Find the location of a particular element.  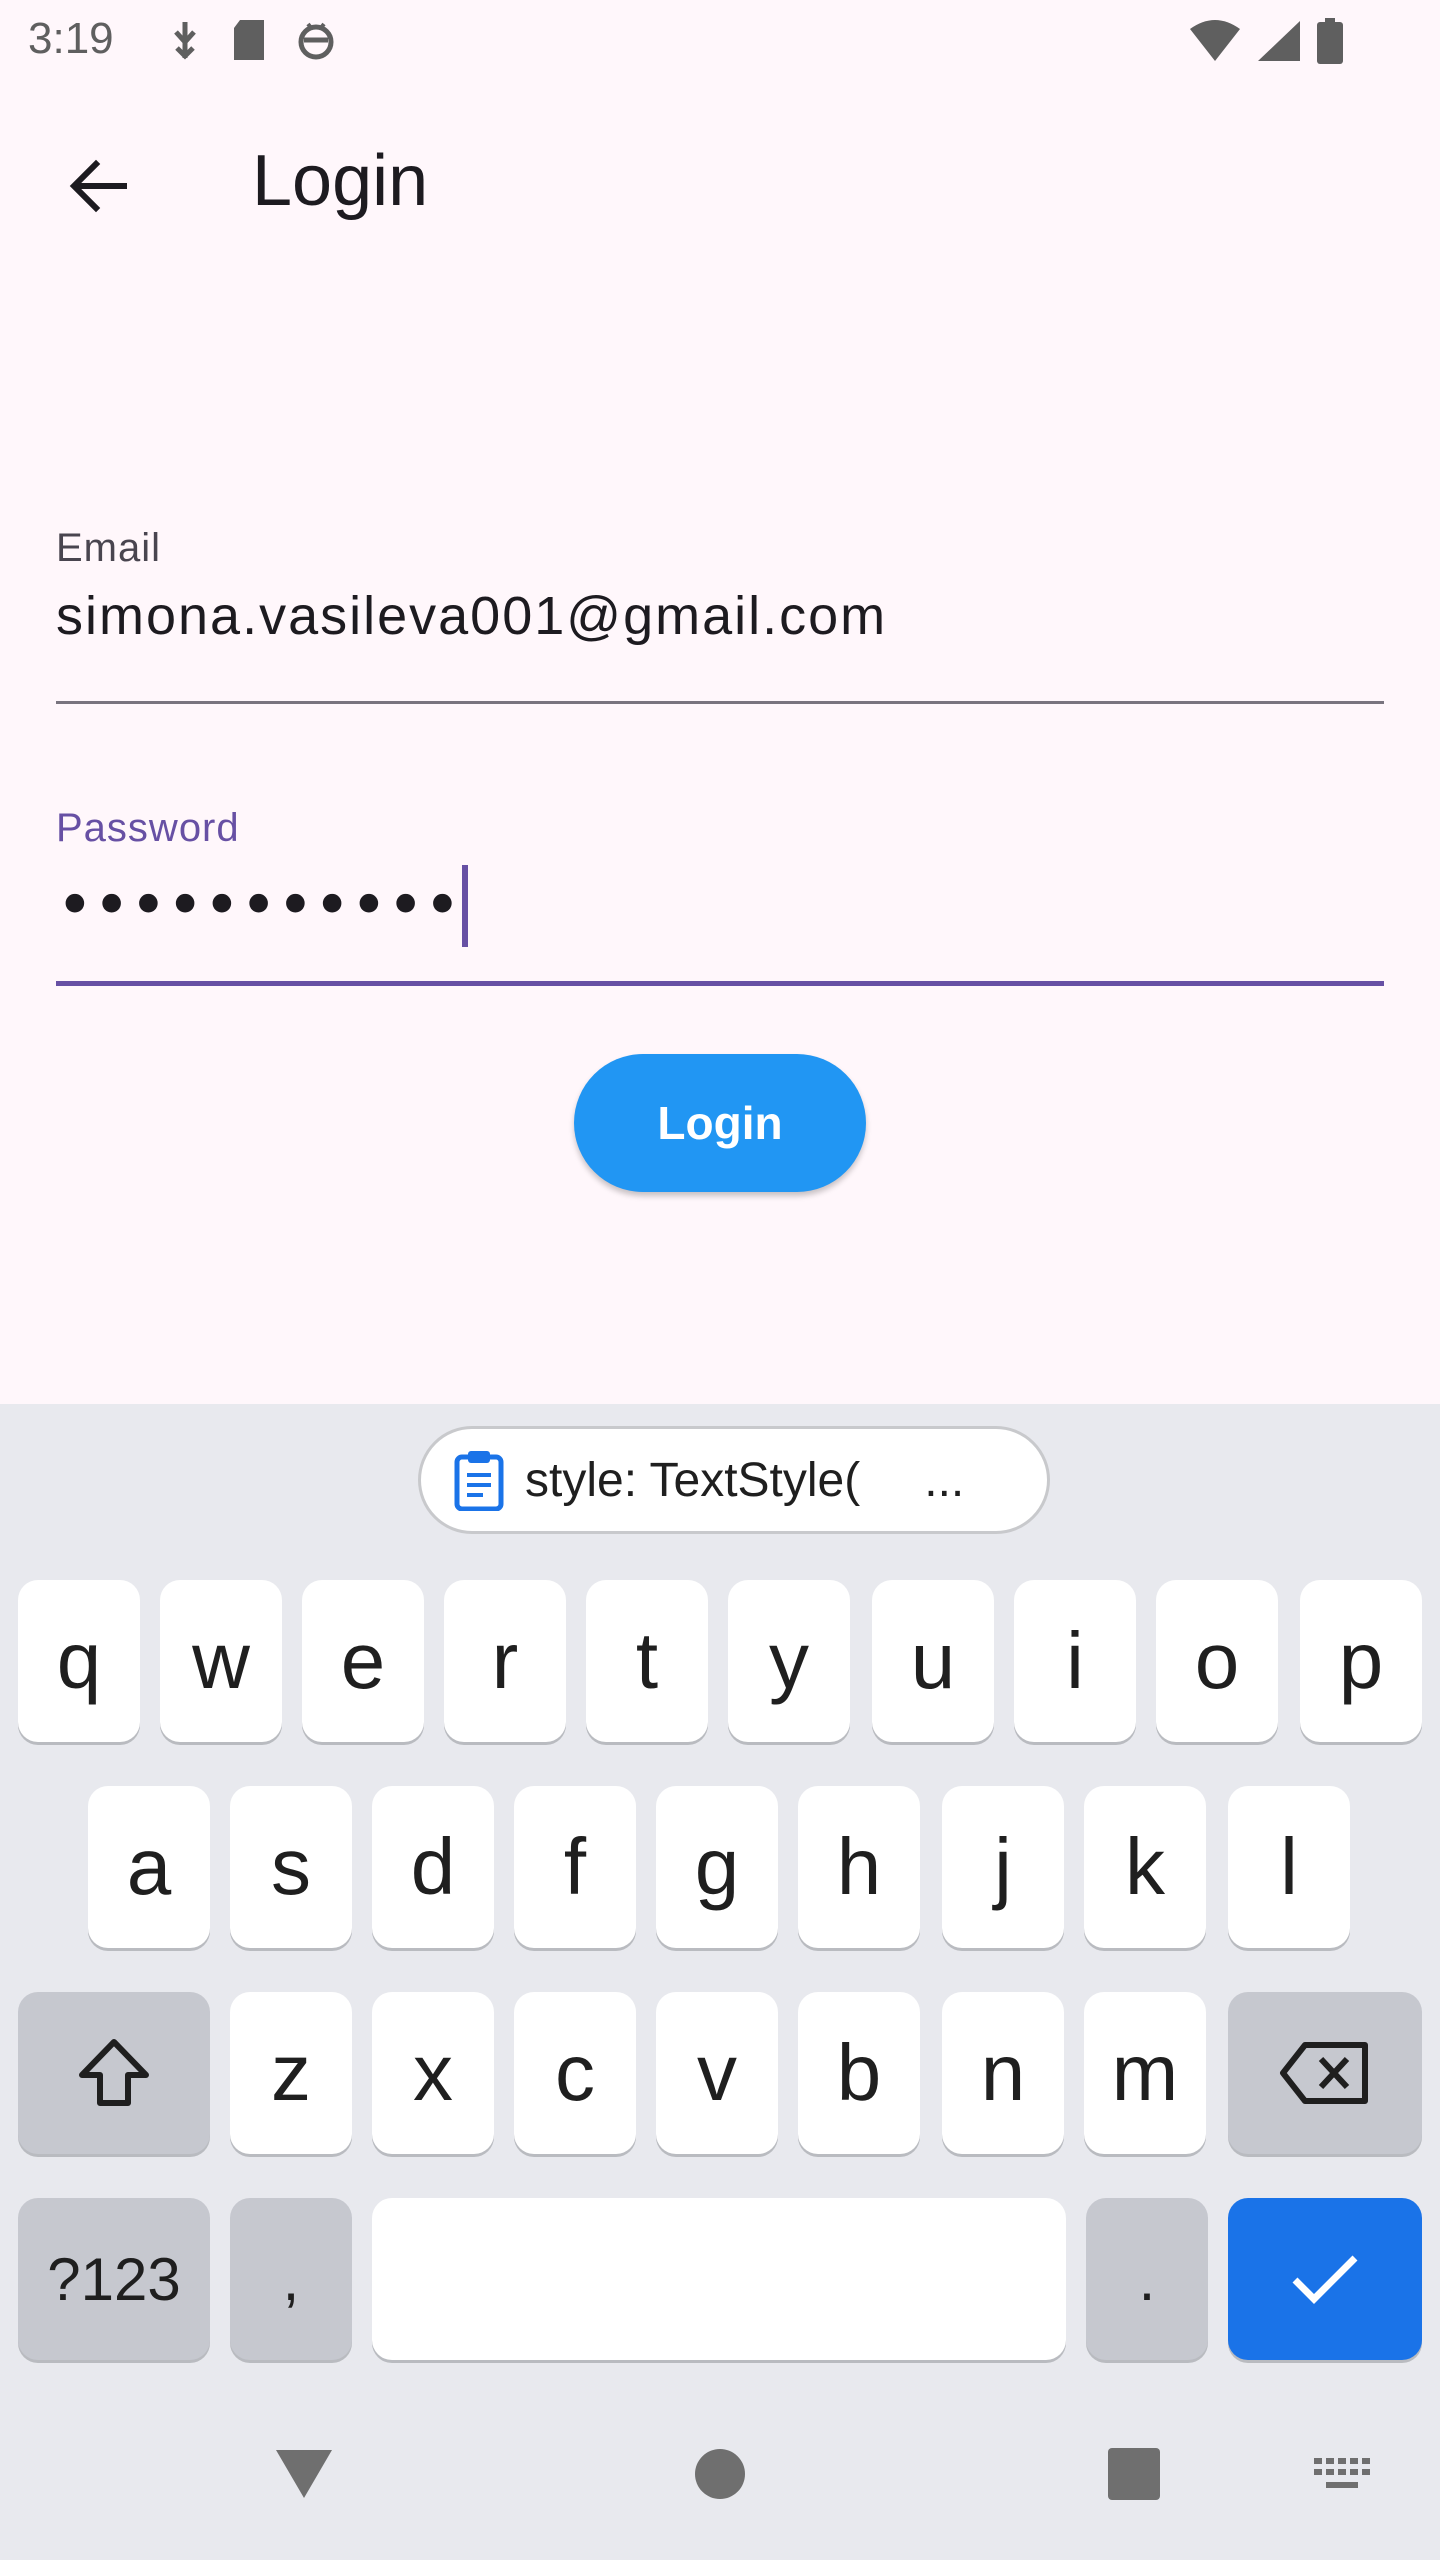

key-n: n is located at coordinates (1003, 2073).